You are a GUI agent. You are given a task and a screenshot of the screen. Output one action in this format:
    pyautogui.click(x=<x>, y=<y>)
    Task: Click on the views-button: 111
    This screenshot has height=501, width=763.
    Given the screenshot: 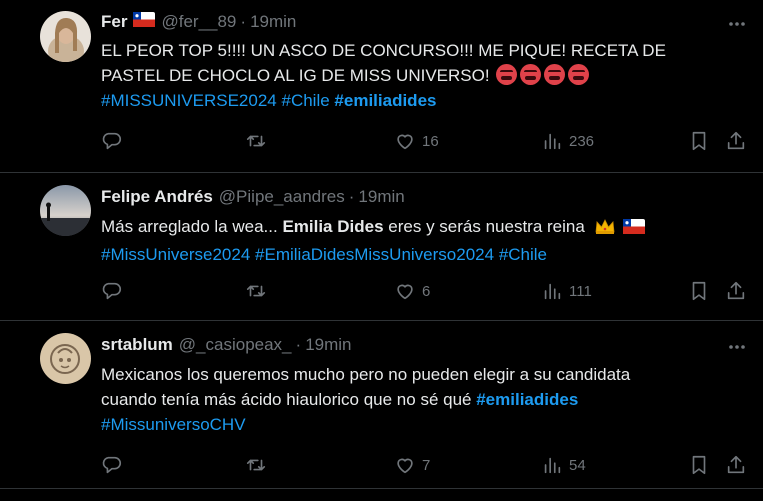 What is the action you would take?
    pyautogui.click(x=566, y=291)
    